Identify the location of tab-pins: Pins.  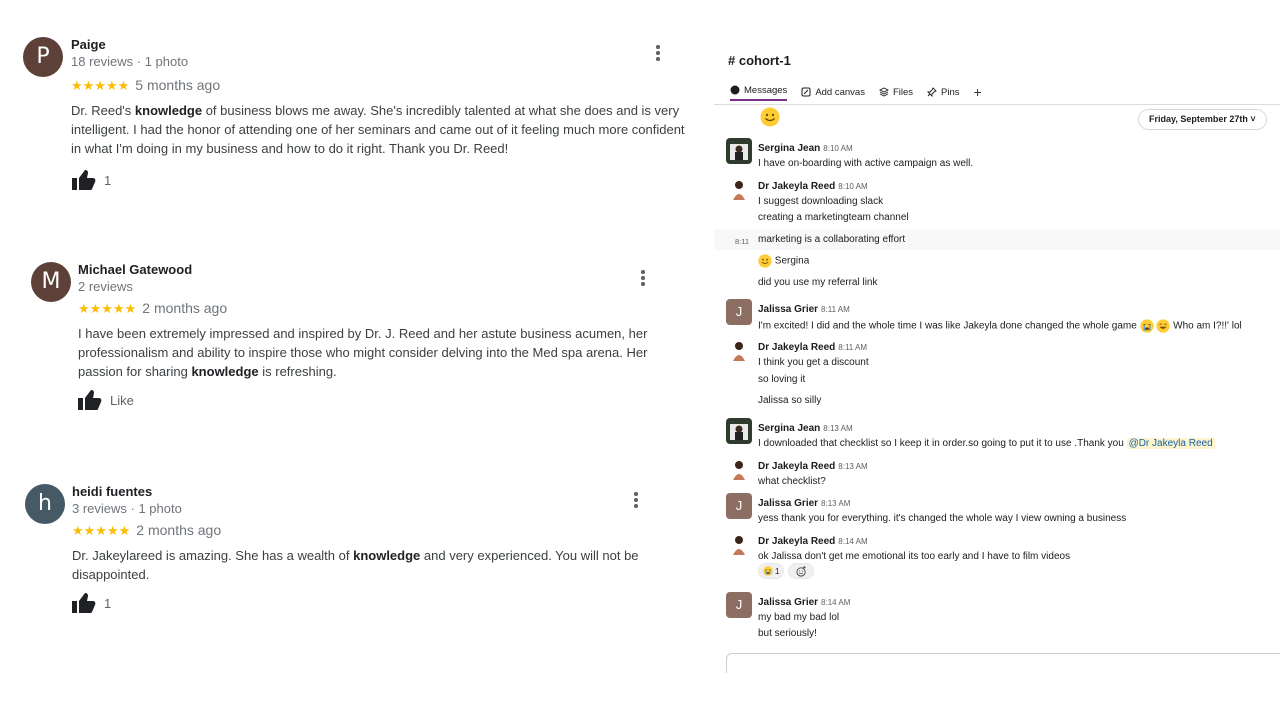
(943, 92).